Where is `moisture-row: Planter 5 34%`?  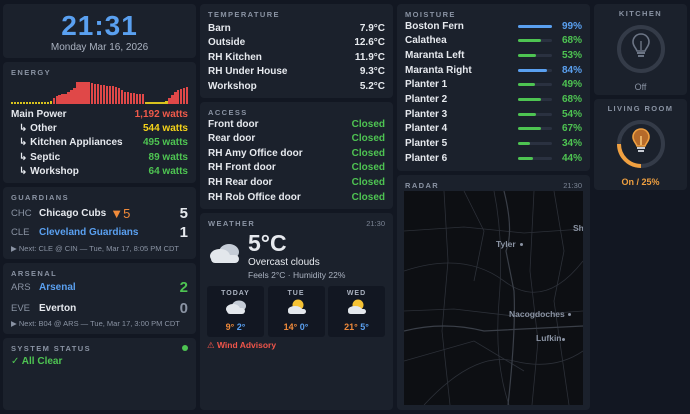 moisture-row: Planter 5 34% is located at coordinates (493, 144).